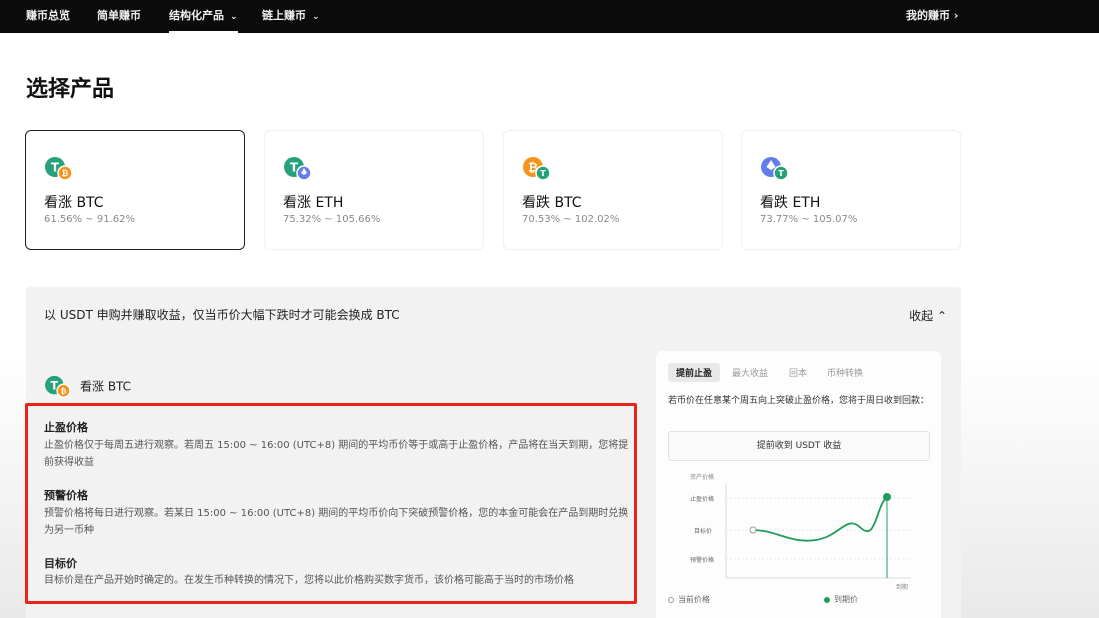 This screenshot has height=618, width=1099. I want to click on product-name: 看跌 BTC, so click(552, 203).